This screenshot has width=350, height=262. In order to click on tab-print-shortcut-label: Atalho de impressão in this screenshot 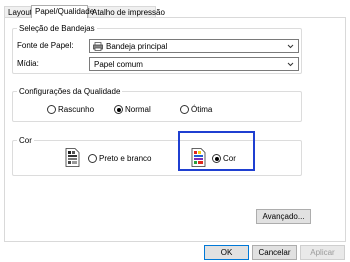, I will do `click(128, 12)`.